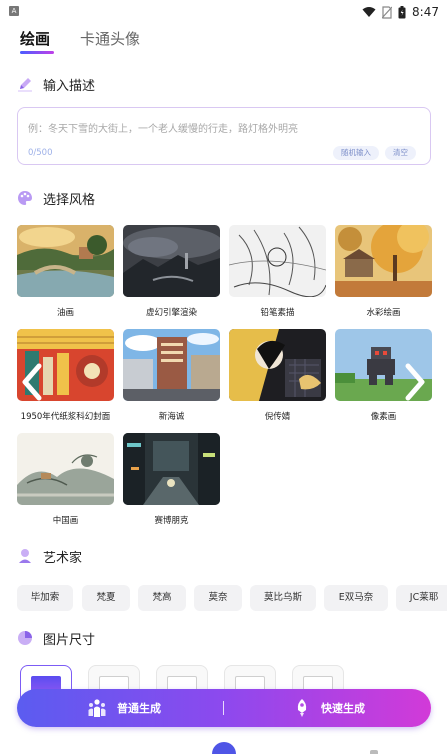  I want to click on description-placeholder: 例：冬天下雪的大街上，一个老人缓慢的行走，路灯格外明亮, so click(163, 129).